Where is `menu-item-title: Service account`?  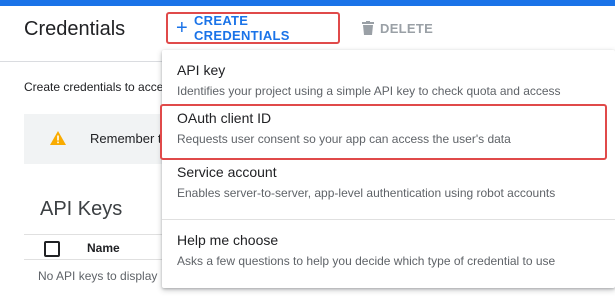 menu-item-title: Service account is located at coordinates (227, 172).